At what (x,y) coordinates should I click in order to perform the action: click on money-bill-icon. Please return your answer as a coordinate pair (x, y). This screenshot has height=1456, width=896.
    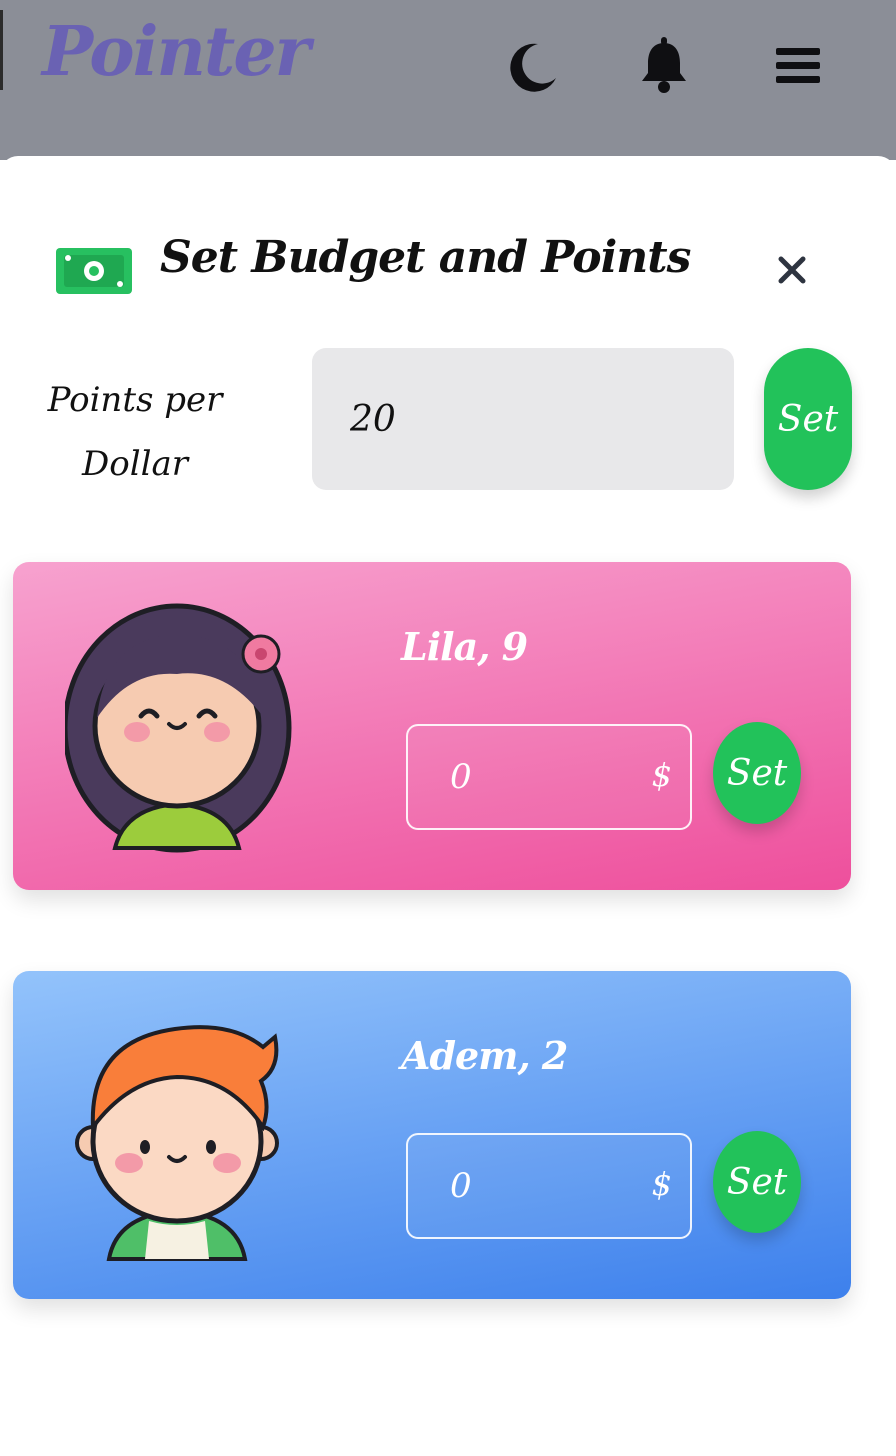
    Looking at the image, I should click on (94, 271).